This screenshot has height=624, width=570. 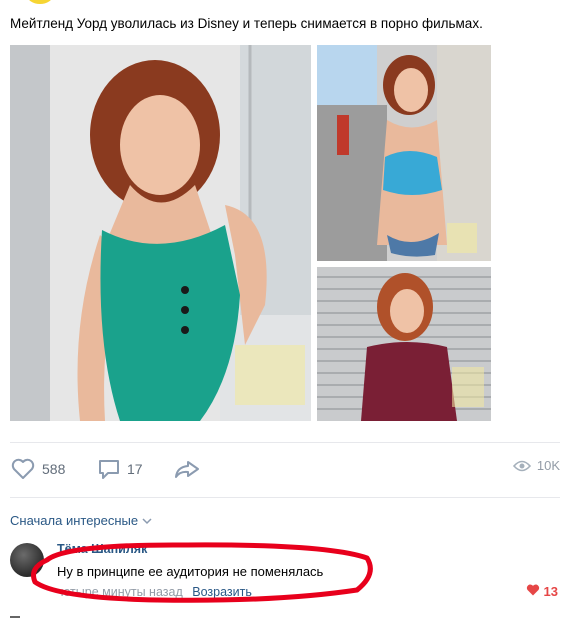 I want to click on comment-like-button: 13, so click(x=542, y=591).